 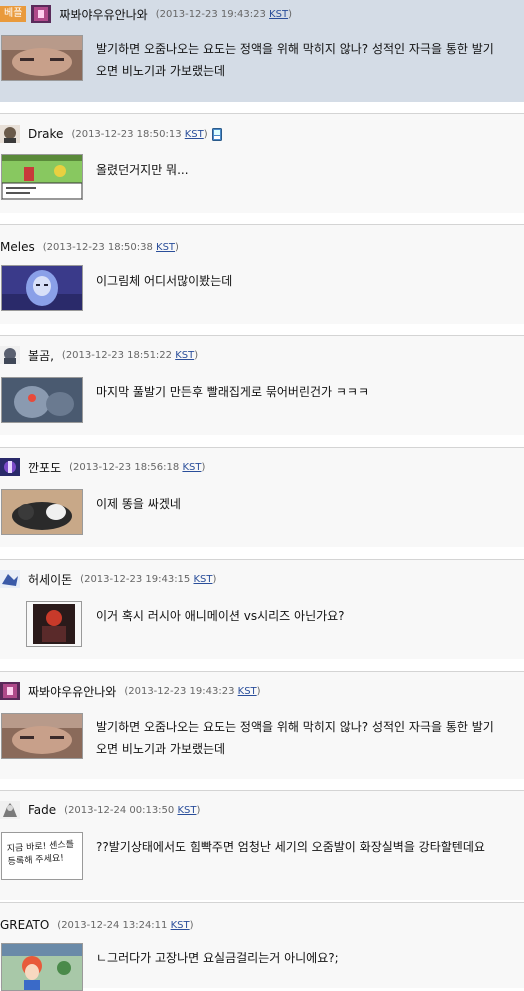 What do you see at coordinates (137, 467) in the screenshot?
I see `comment-timestamp: (2013-12-23 18:56:18 KST)` at bounding box center [137, 467].